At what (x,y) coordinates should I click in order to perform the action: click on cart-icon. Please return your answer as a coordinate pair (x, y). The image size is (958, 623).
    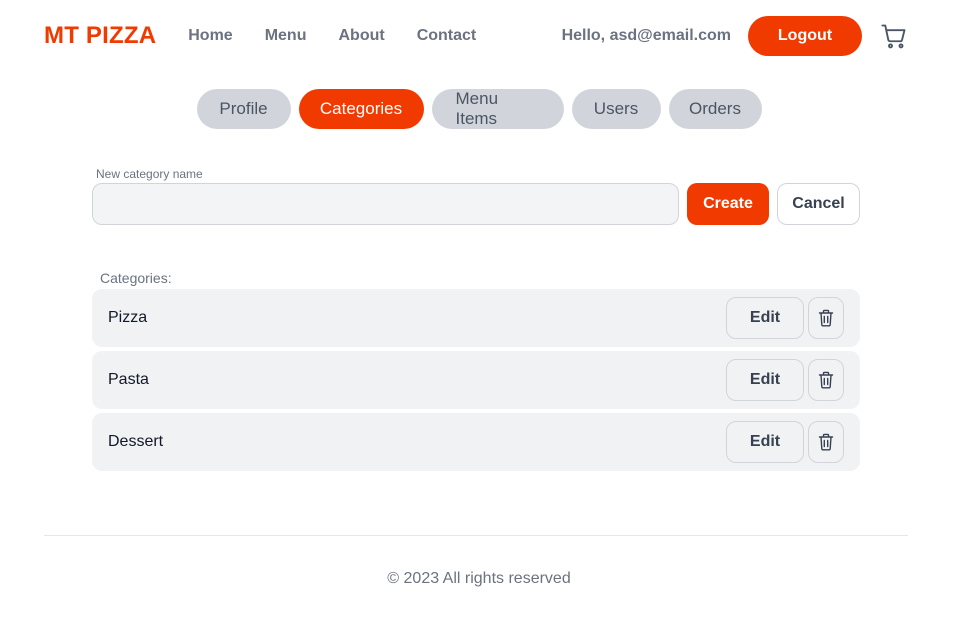
    Looking at the image, I should click on (894, 36).